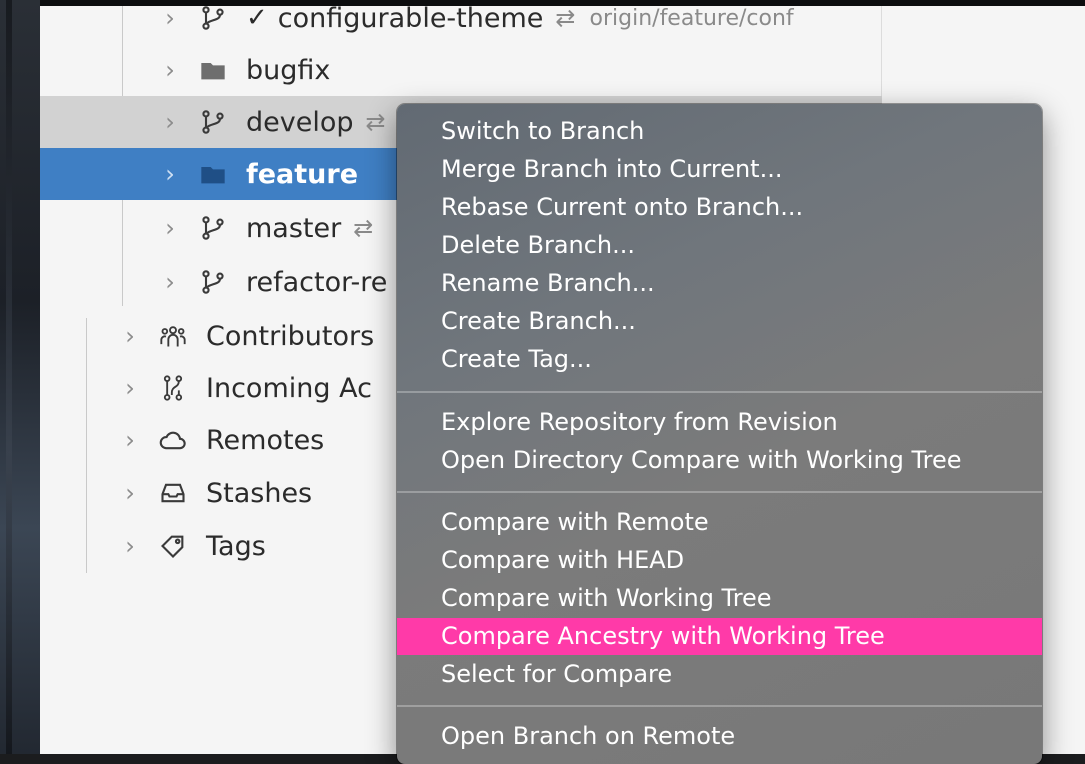 This screenshot has height=764, width=1085. Describe the element at coordinates (317, 282) in the screenshot. I see `branch-label: refactor-re` at that location.